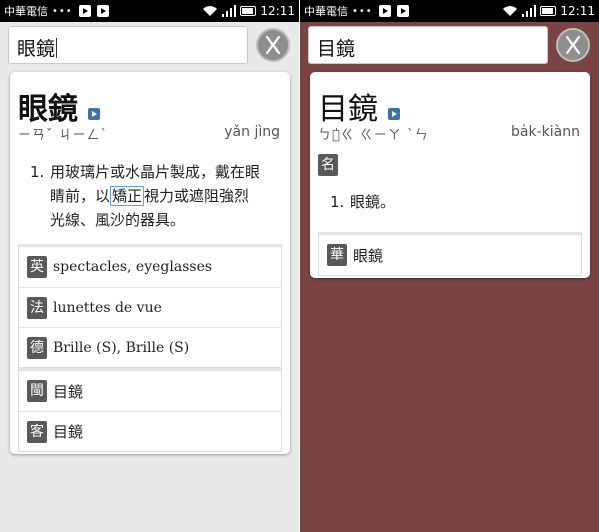 Image resolution: width=599 pixels, height=532 pixels. What do you see at coordinates (373, 202) in the screenshot?
I see `definition-text: 眼鏡。` at bounding box center [373, 202].